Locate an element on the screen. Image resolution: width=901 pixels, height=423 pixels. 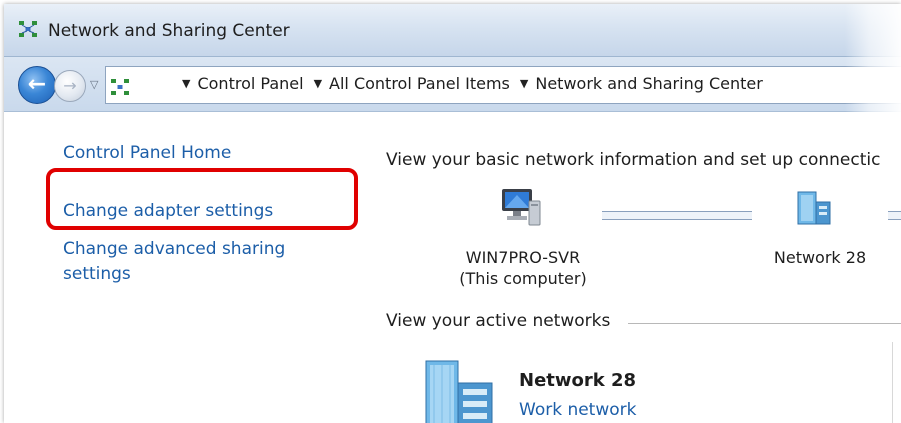
window-title: Network and Sharing Center is located at coordinates (169, 31).